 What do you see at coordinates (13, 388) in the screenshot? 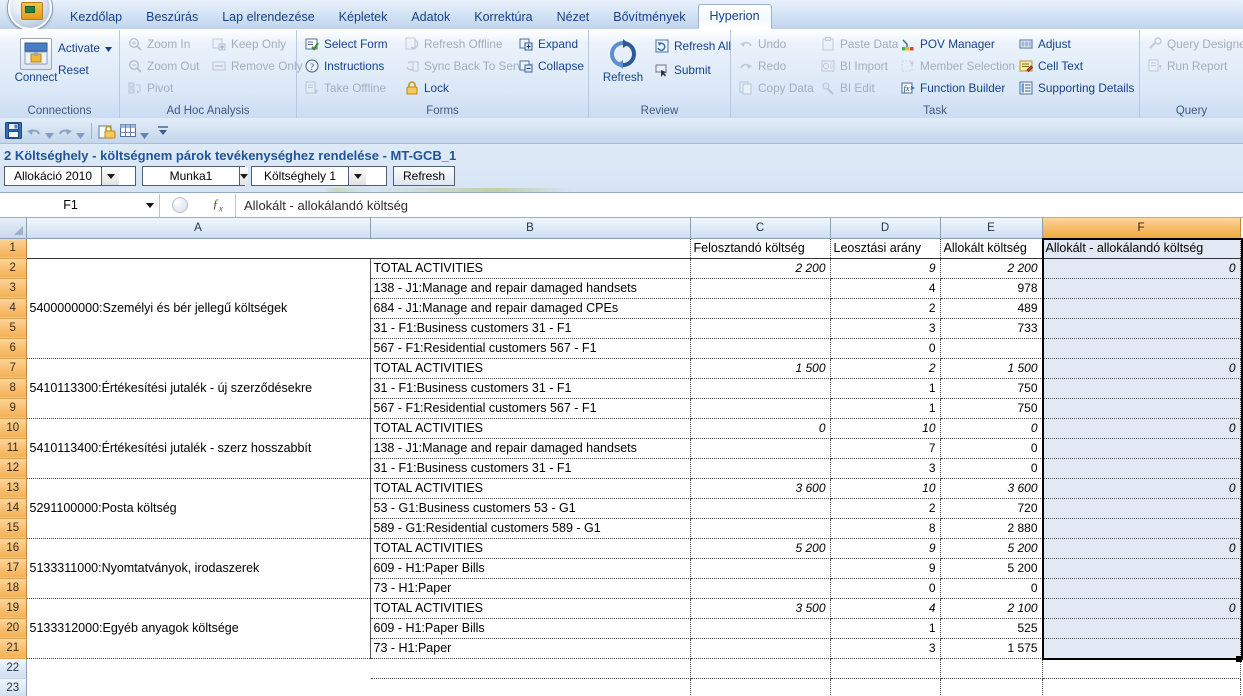
I see `row-header-8: 8` at bounding box center [13, 388].